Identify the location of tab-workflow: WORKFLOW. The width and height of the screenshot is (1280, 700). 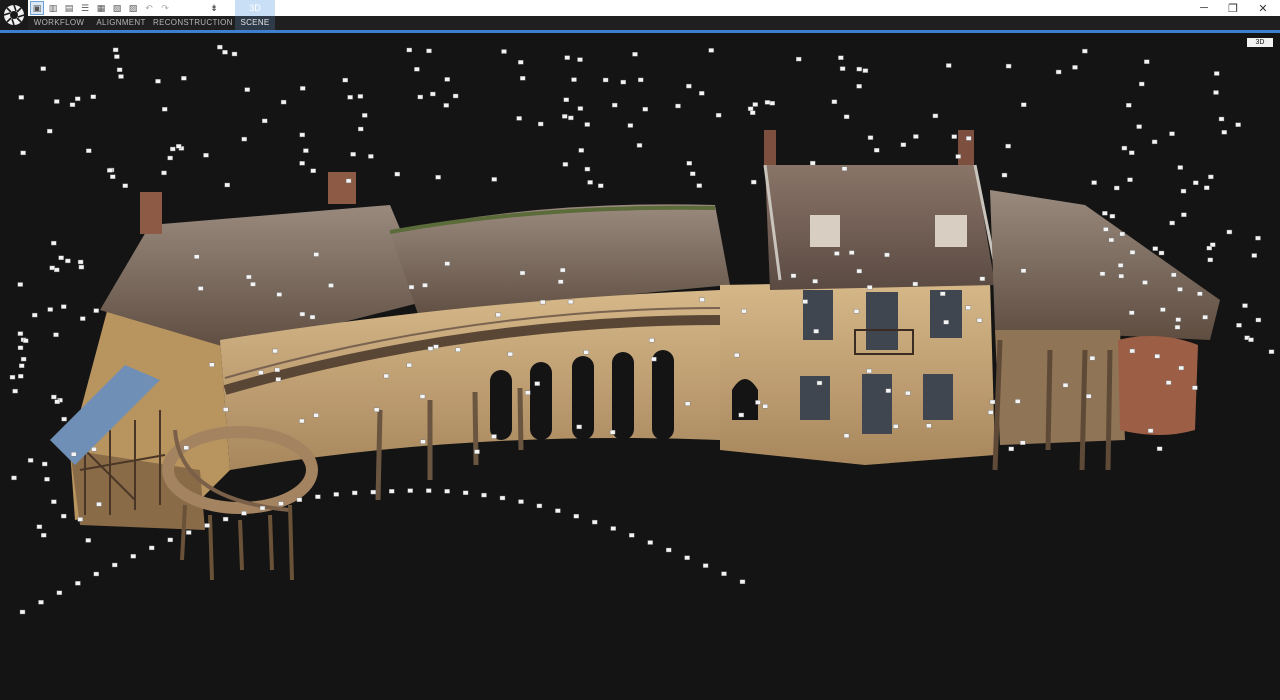
(59, 23).